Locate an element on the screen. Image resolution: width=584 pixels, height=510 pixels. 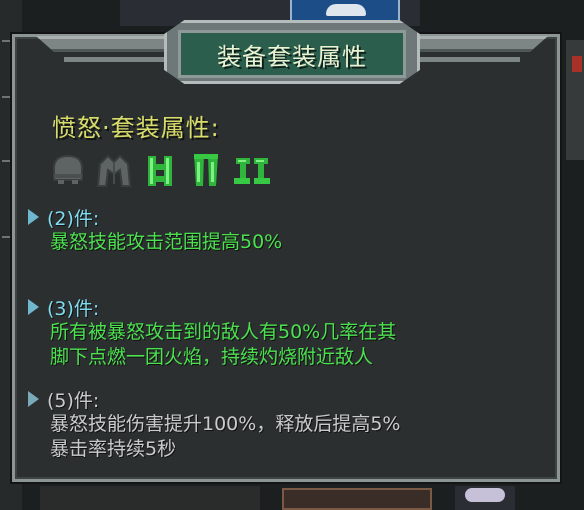
header-wing-right is located at coordinates (473, 44).